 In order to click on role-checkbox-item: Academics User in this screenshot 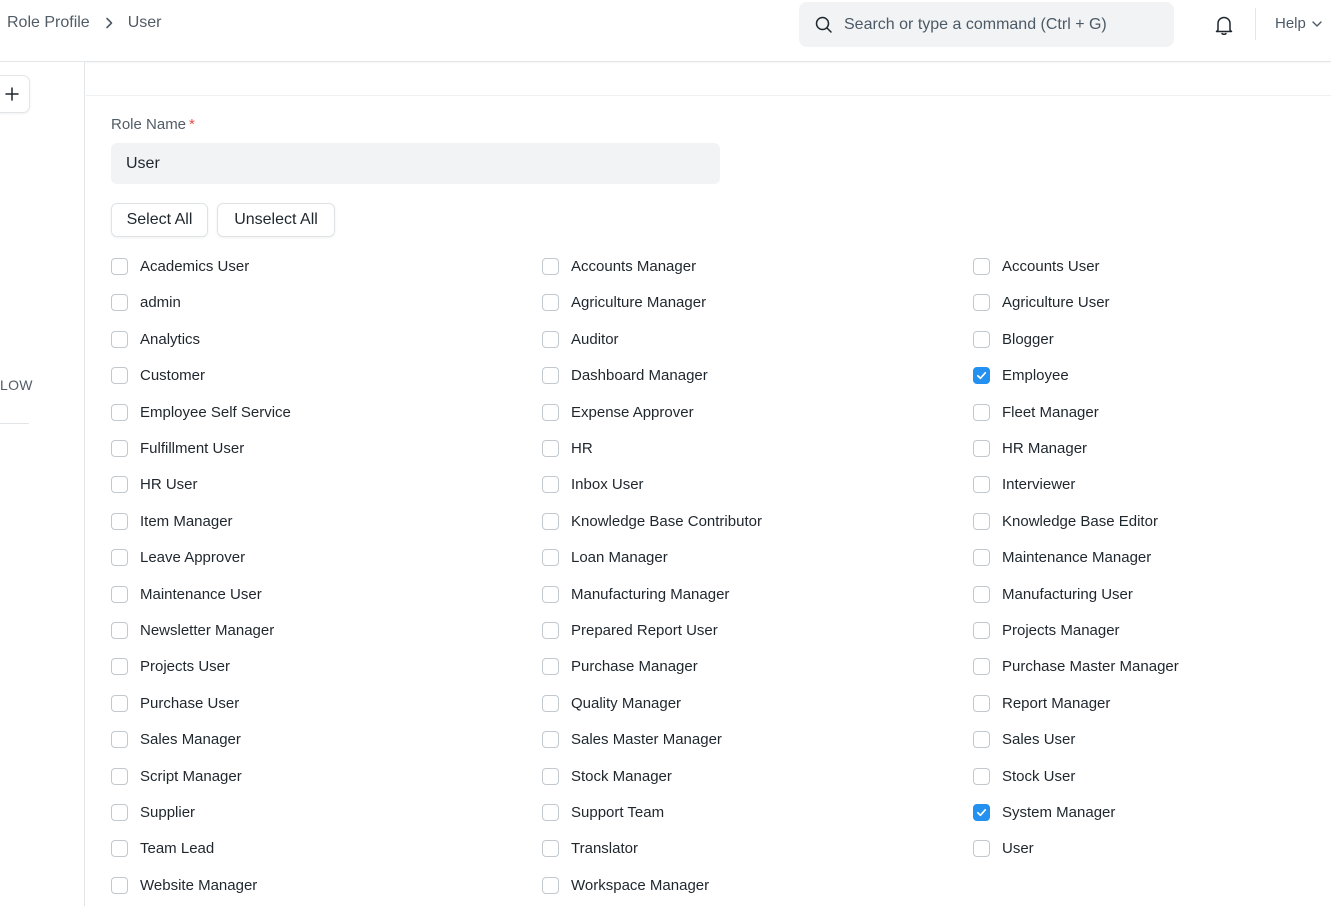, I will do `click(180, 266)`.